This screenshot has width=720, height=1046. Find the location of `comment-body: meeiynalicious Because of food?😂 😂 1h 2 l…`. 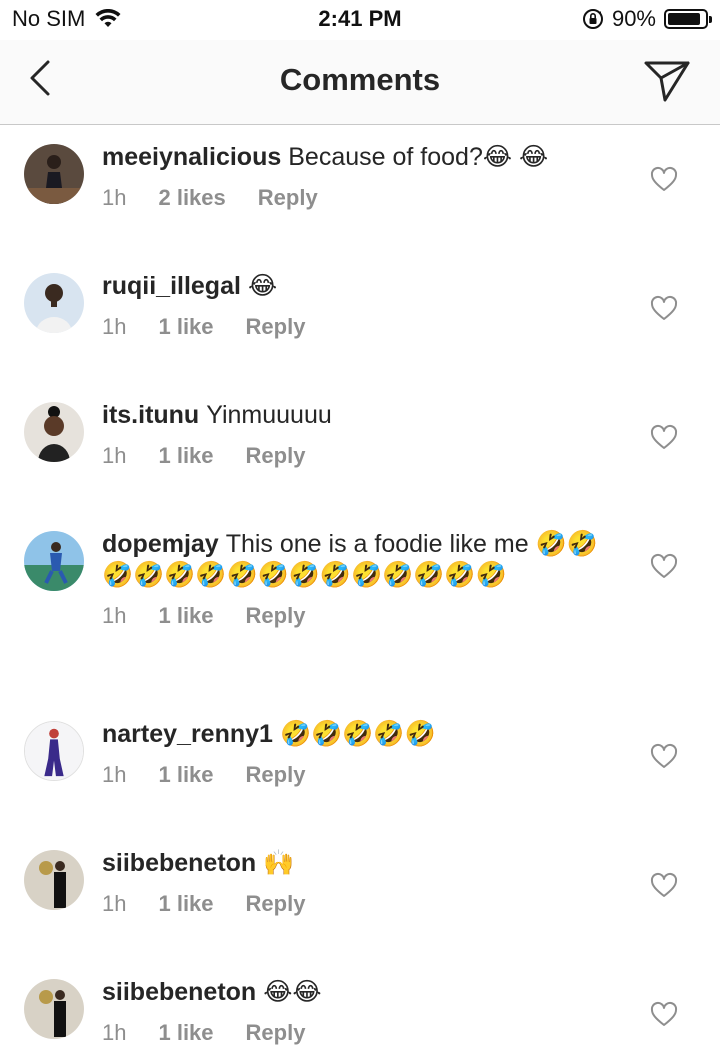

comment-body: meeiynalicious Because of food?😂 😂 1h 2 l… is located at coordinates (362, 176).